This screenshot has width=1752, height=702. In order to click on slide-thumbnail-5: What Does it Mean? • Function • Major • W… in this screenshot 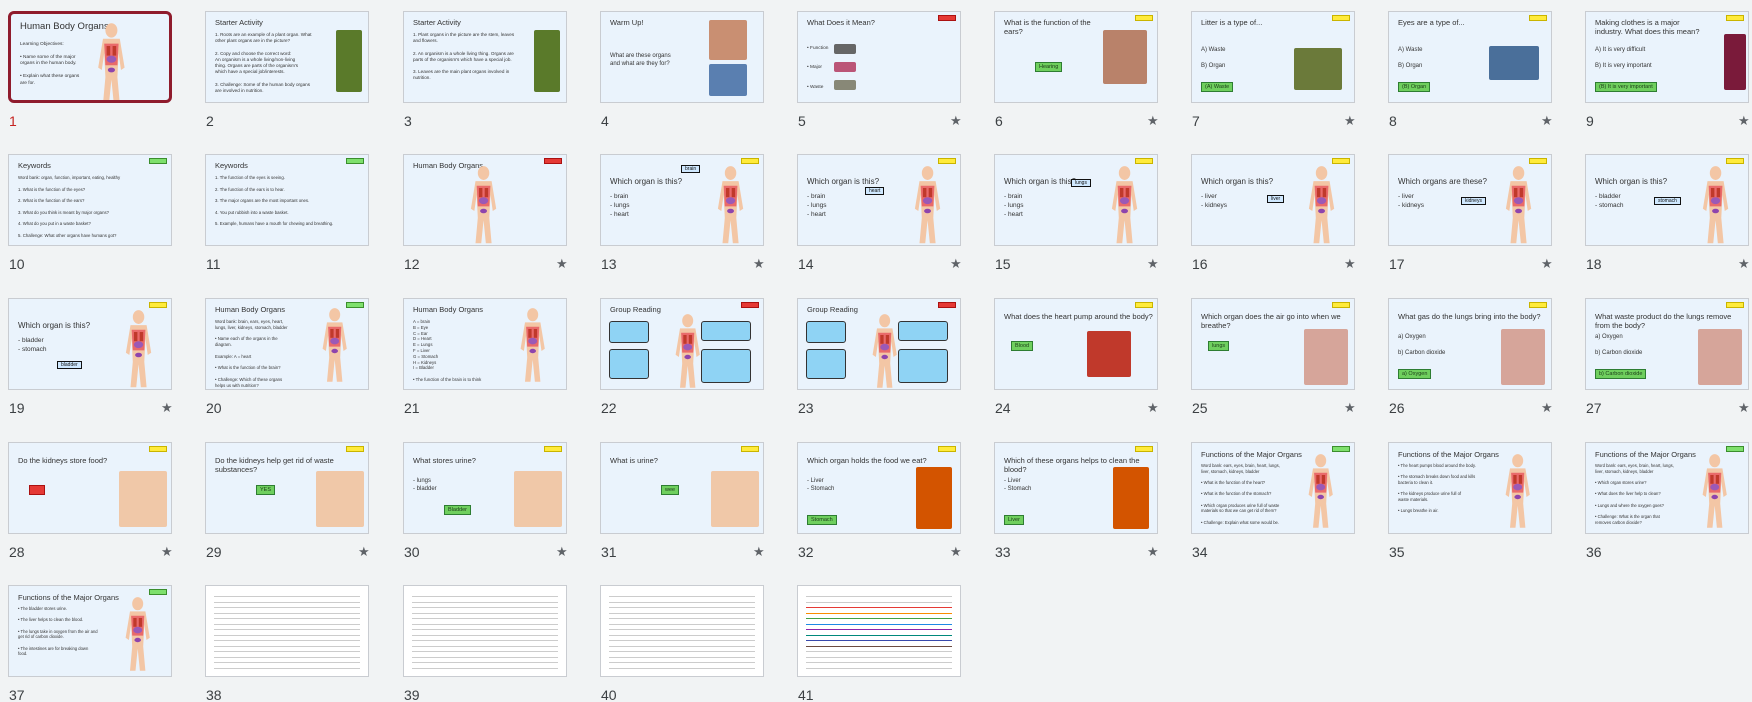, I will do `click(879, 57)`.